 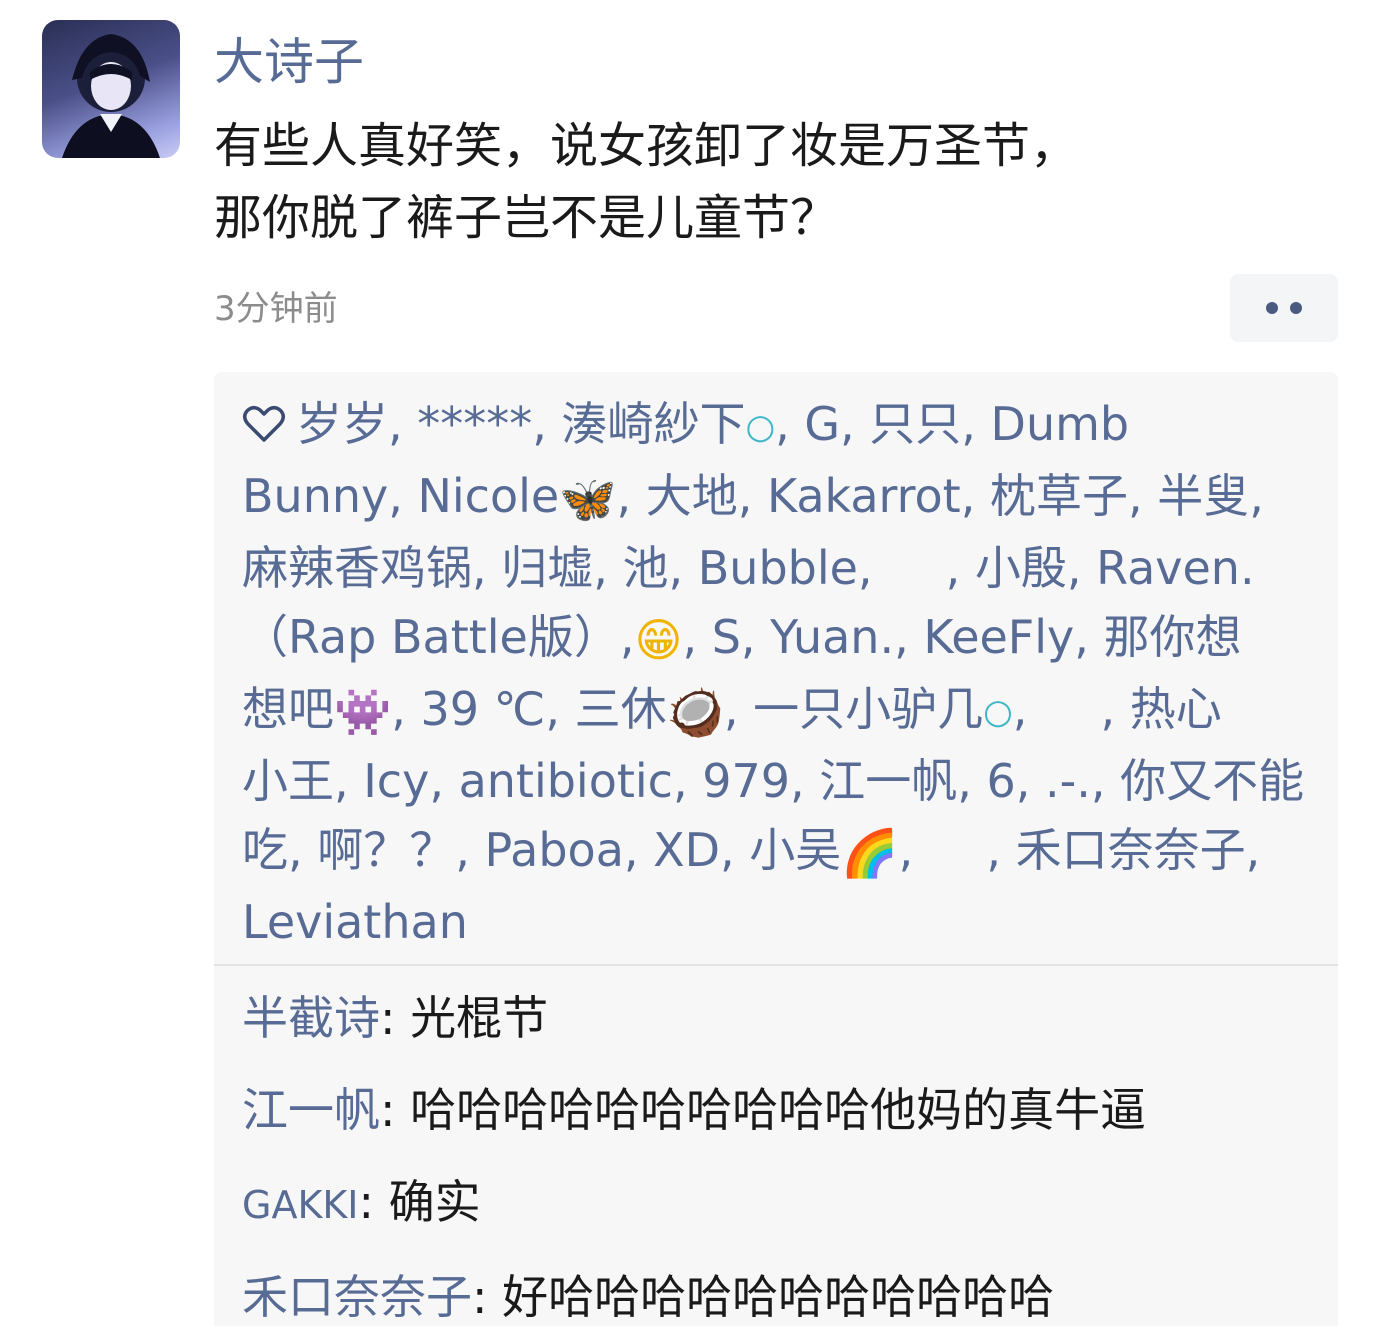 I want to click on likes-line: （Rap Battle版）,😁, S, Yuan., KeeFly, 那你想, so click(x=782, y=639).